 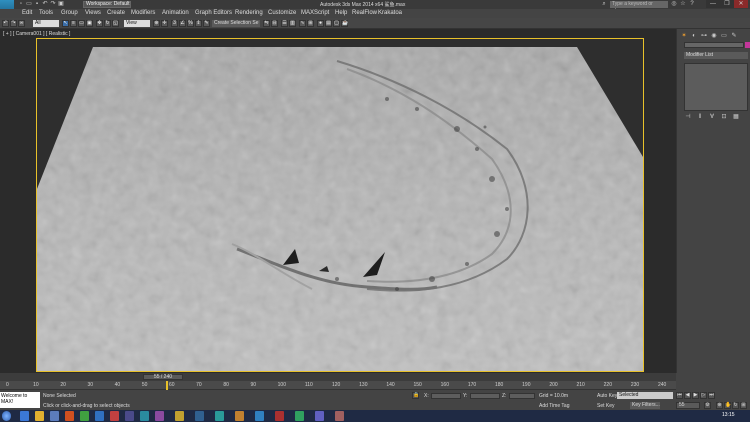 I want to click on menu-views: Views, so click(x=93, y=13).